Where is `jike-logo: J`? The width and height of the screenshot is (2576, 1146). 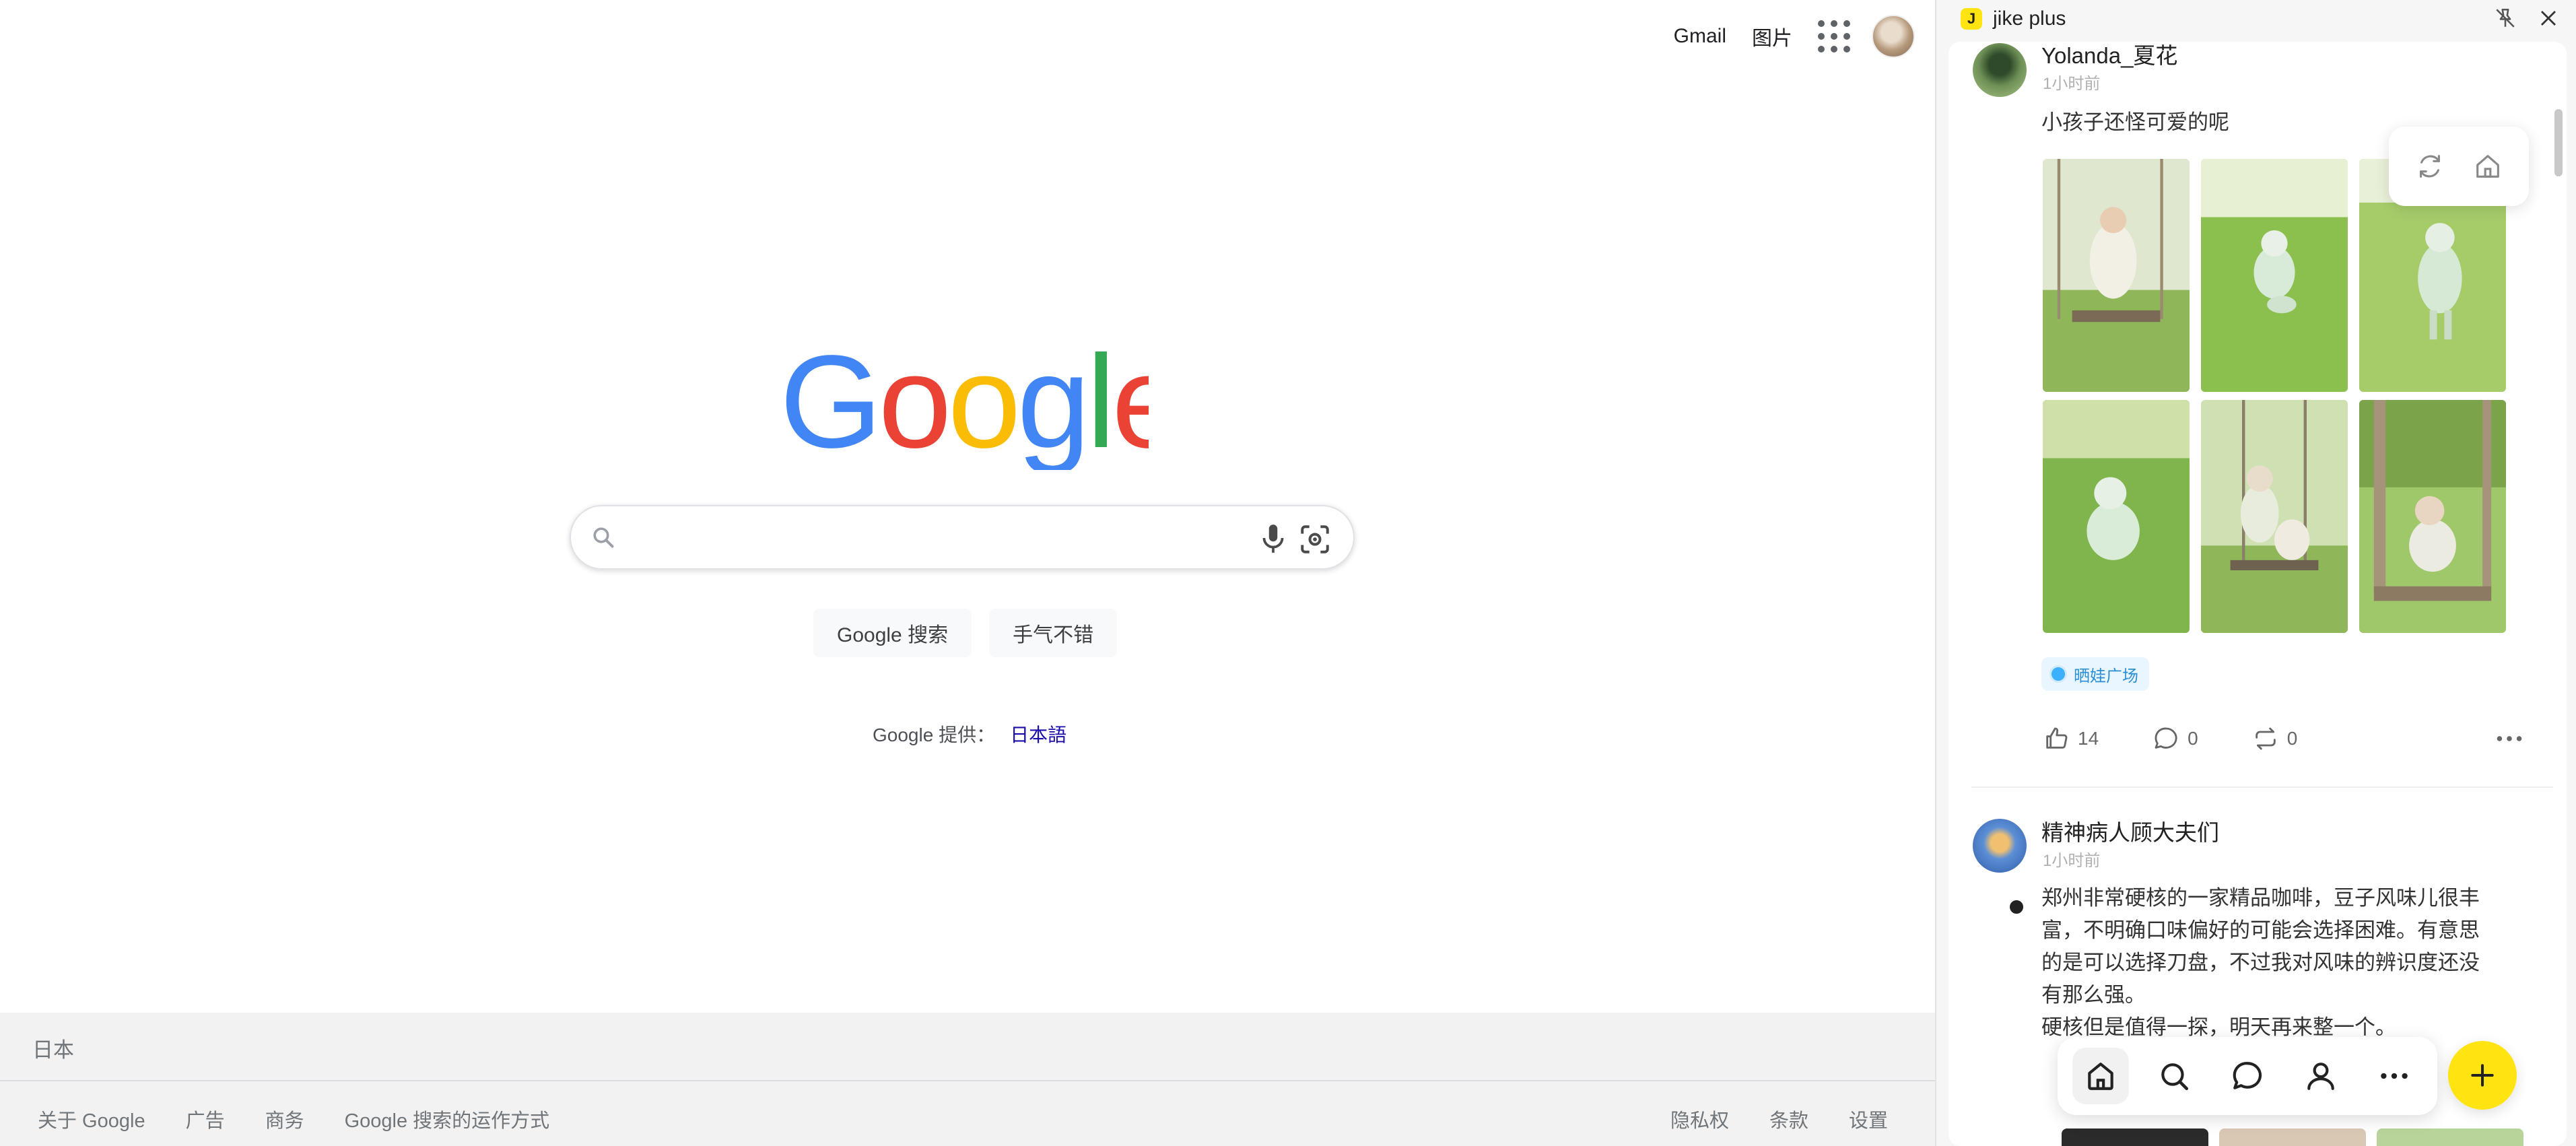
jike-logo: J is located at coordinates (1971, 19).